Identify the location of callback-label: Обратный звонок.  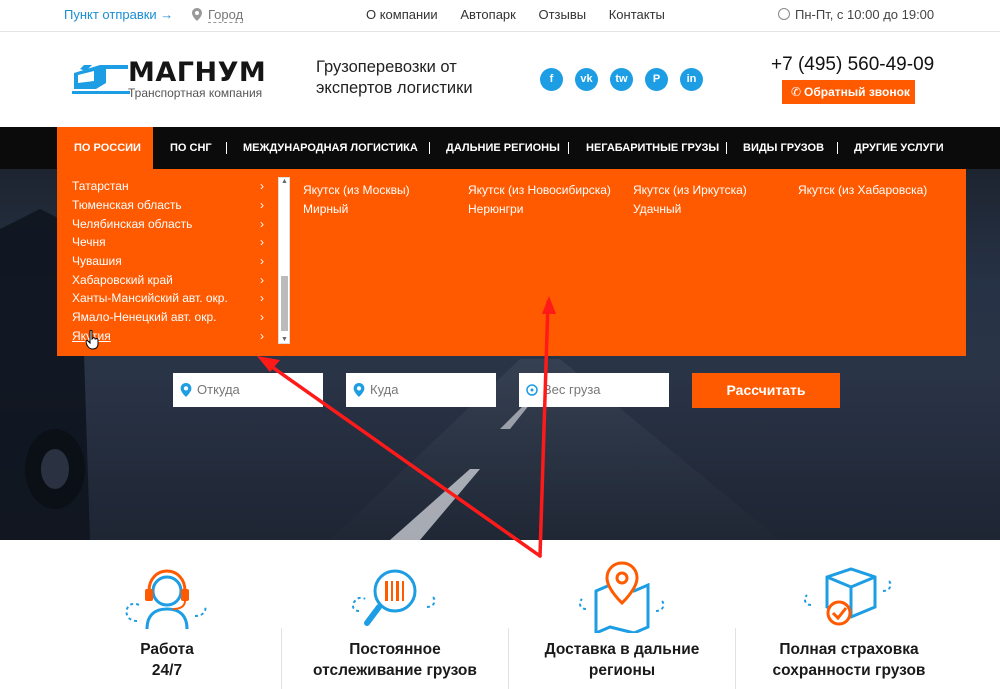
(857, 92).